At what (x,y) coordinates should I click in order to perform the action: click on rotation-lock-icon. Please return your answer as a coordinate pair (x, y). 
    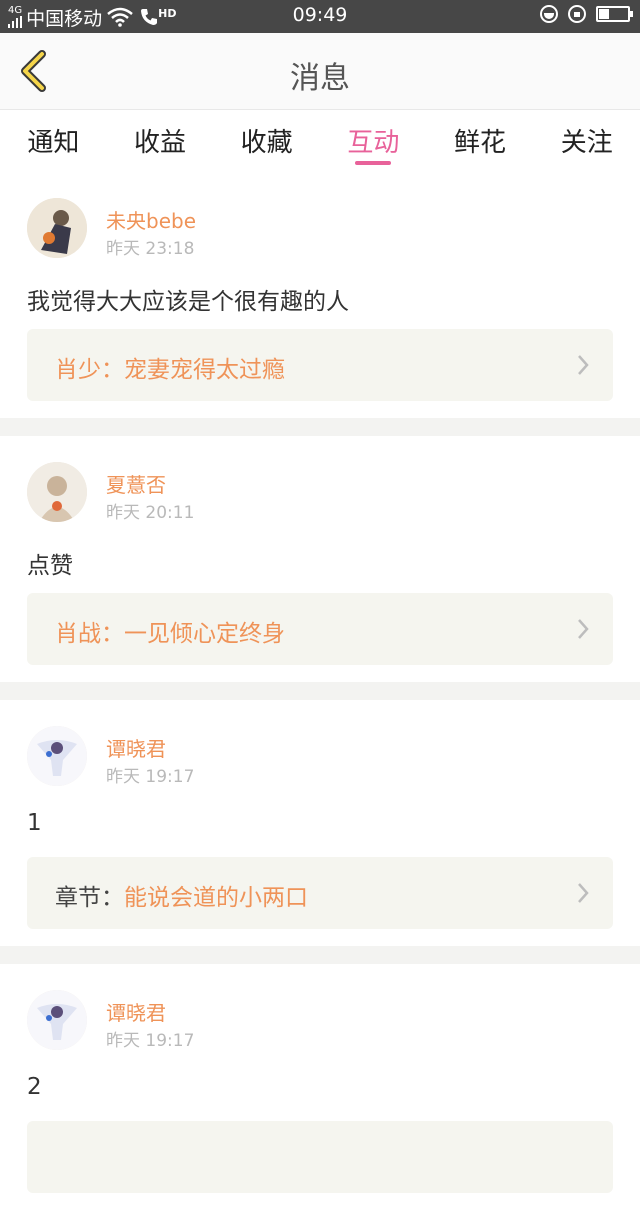
    Looking at the image, I should click on (577, 14).